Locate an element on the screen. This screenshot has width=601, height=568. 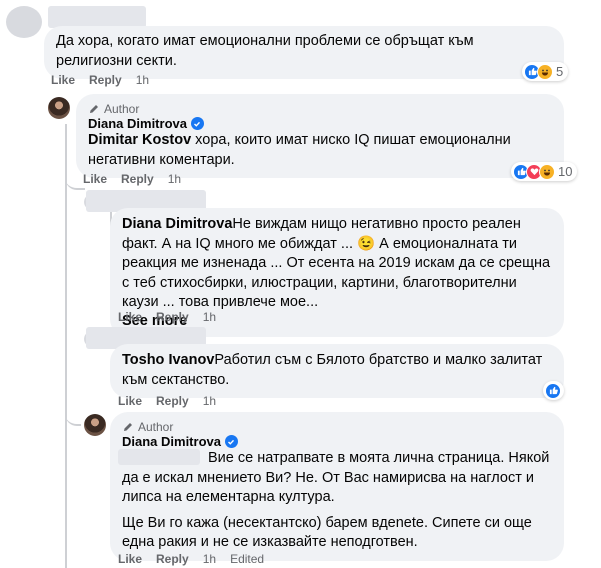
redacted-mention is located at coordinates (159, 457).